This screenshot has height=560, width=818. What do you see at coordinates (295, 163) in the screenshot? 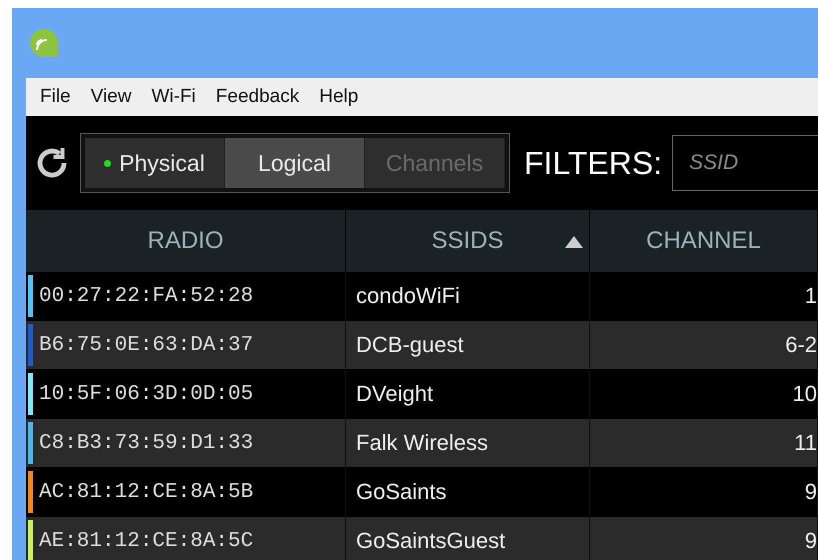
I see `view-tab: Logical` at bounding box center [295, 163].